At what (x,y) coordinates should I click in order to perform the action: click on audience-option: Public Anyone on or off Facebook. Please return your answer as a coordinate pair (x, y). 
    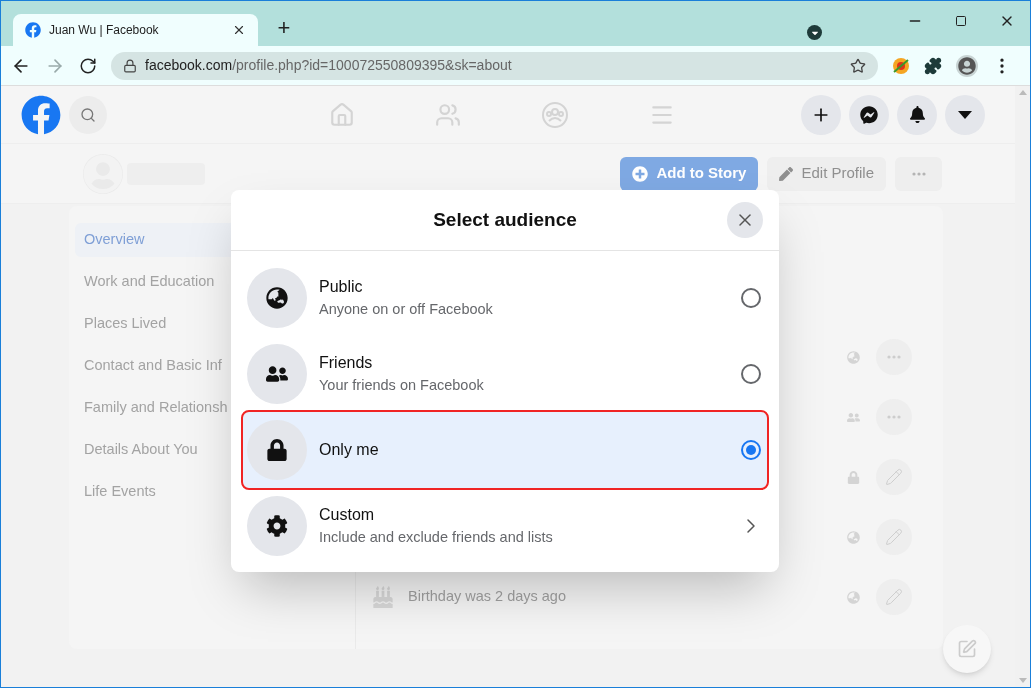
    Looking at the image, I should click on (505, 298).